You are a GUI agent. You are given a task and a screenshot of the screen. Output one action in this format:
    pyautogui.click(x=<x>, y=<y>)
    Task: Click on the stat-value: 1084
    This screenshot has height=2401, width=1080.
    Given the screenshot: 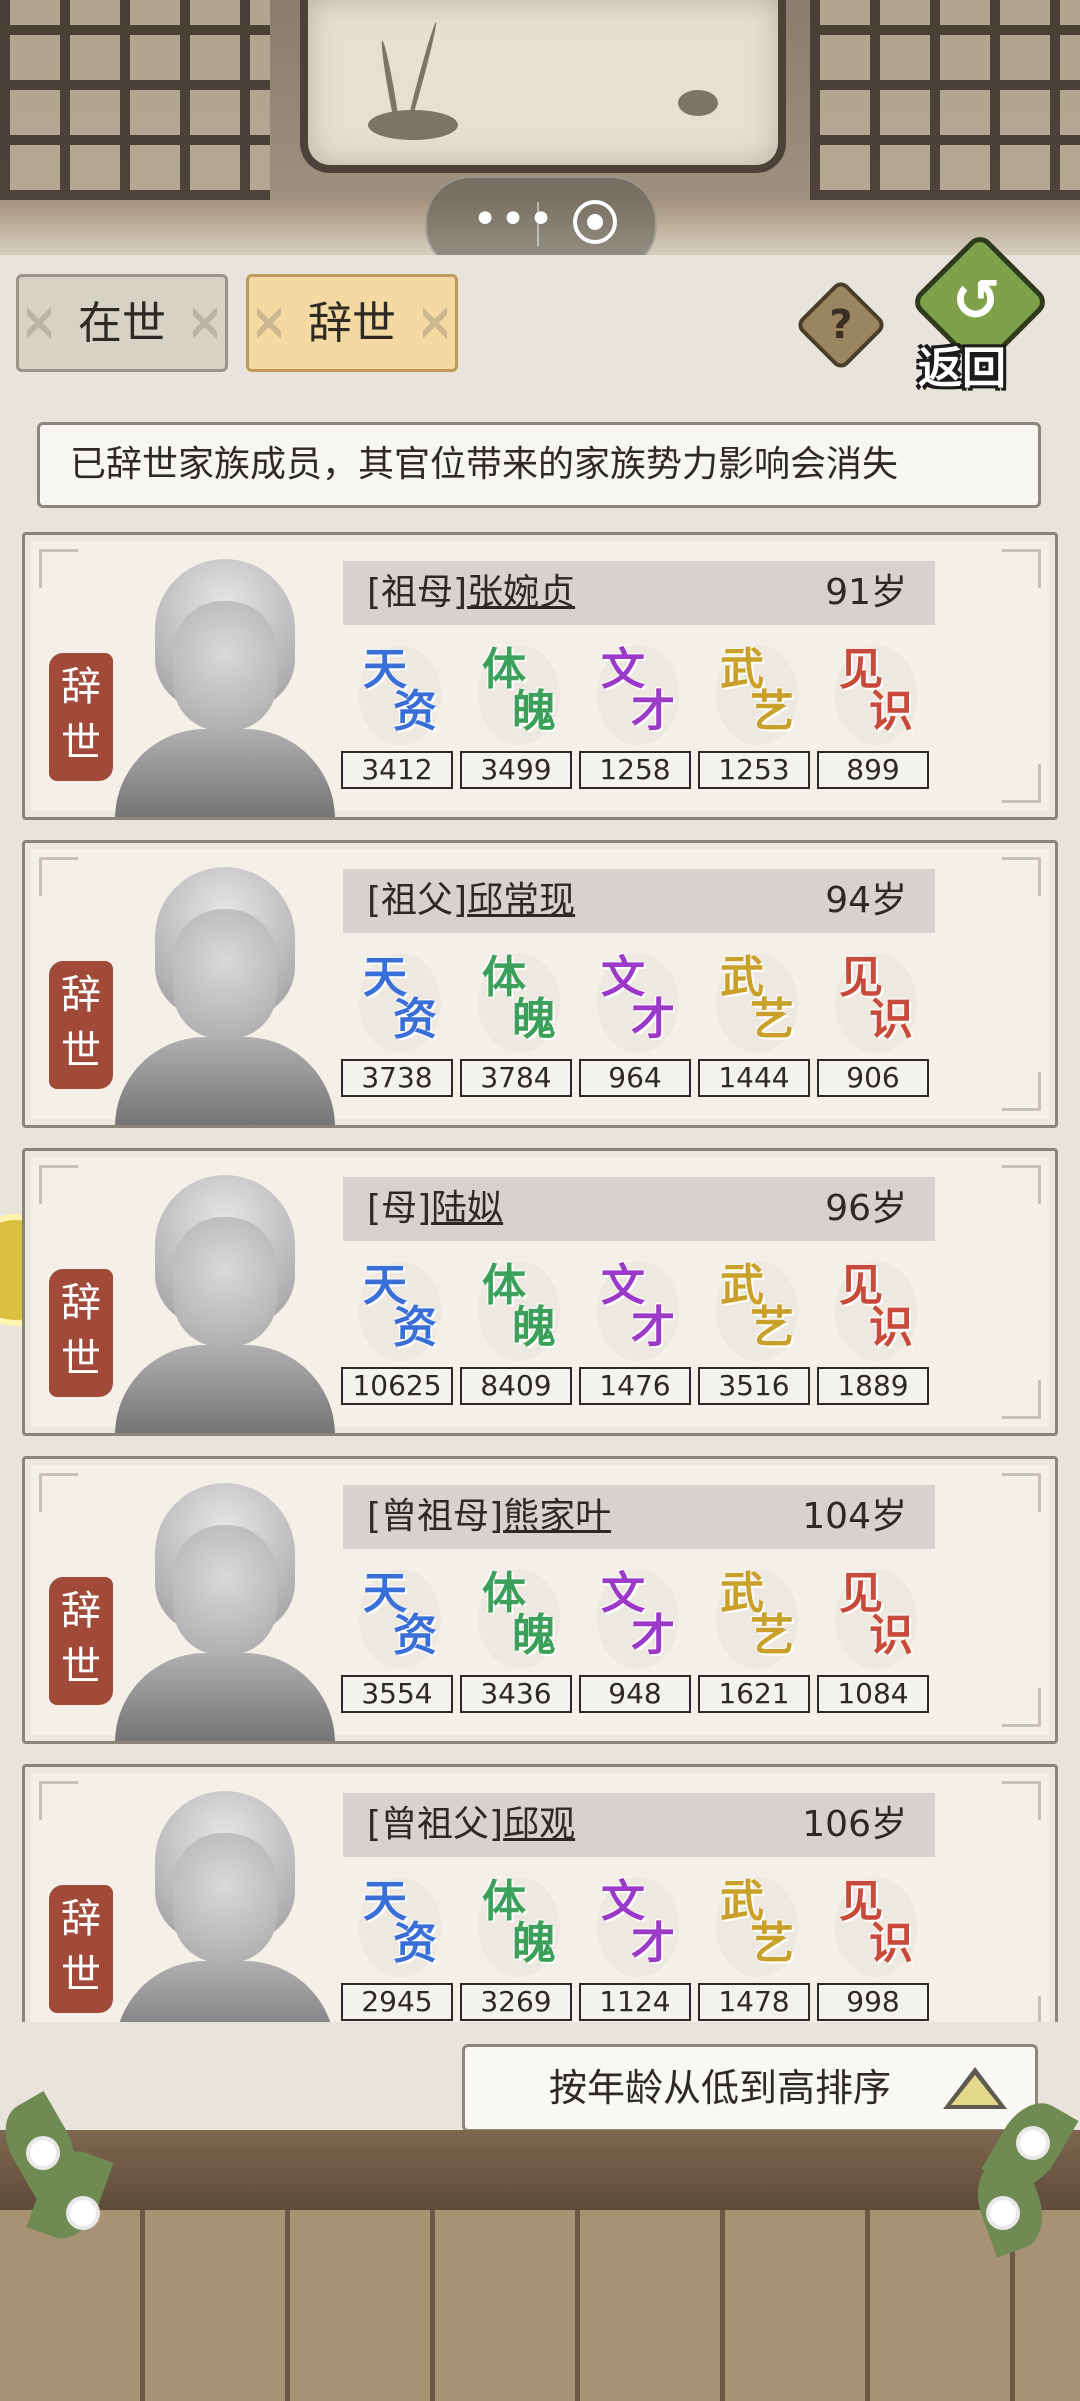 What is the action you would take?
    pyautogui.click(x=873, y=1694)
    